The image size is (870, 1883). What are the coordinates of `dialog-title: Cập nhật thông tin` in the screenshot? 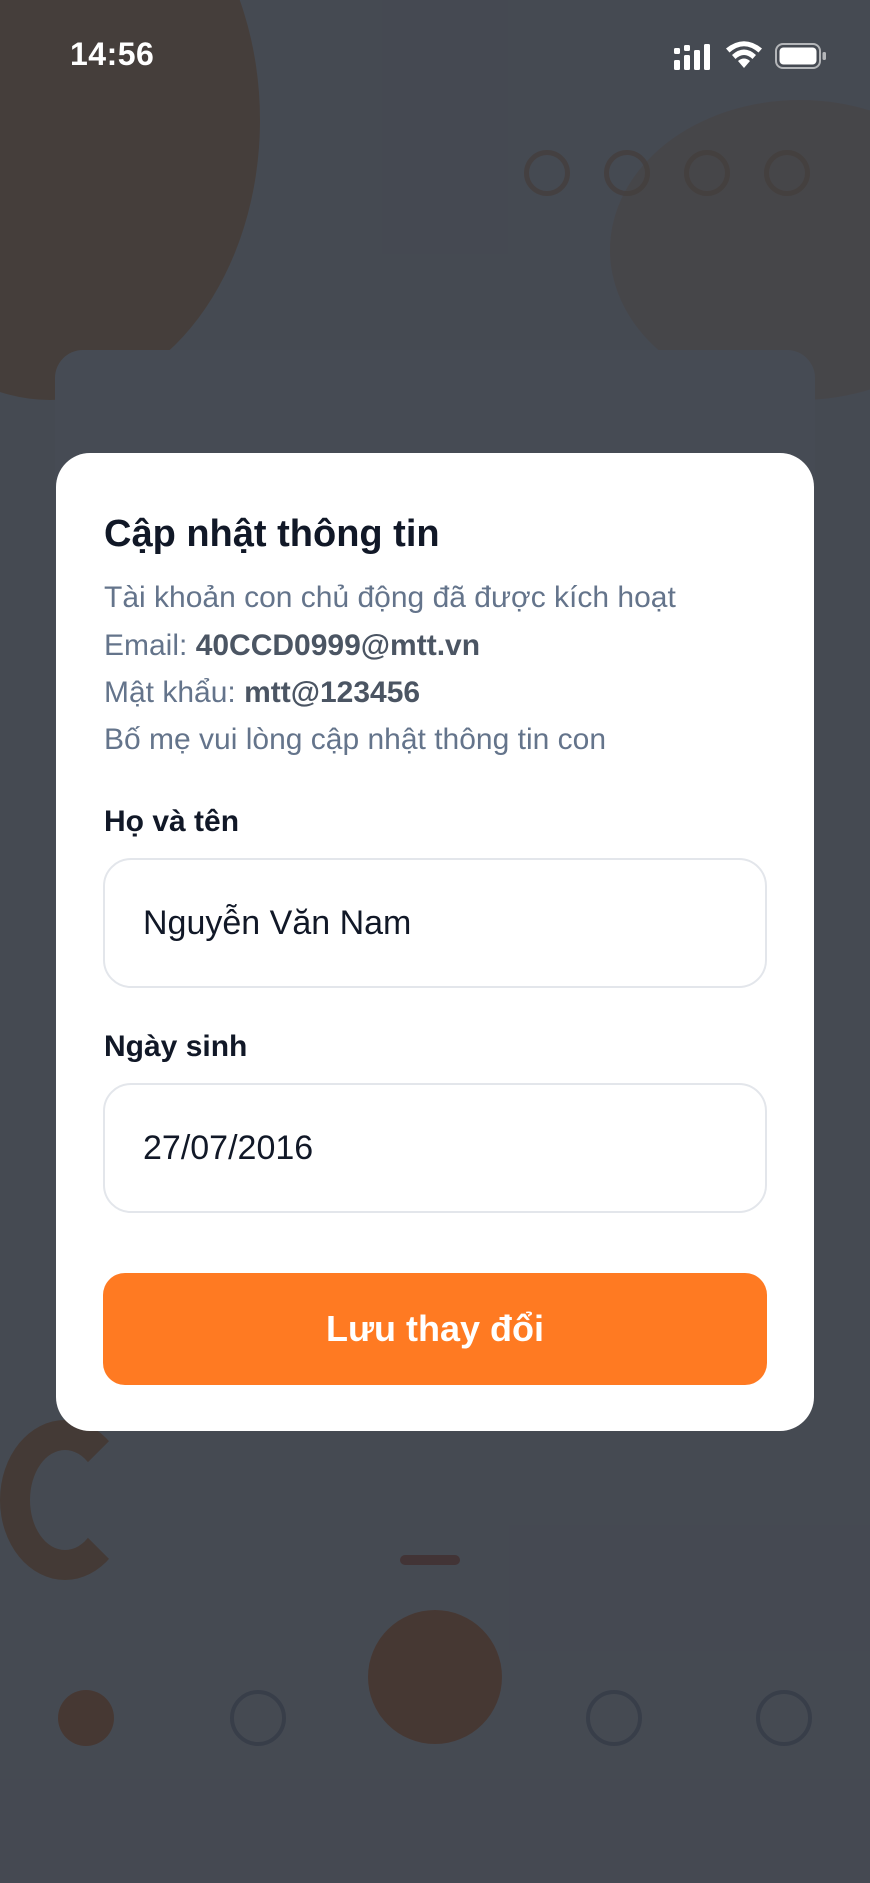 It's located at (272, 534).